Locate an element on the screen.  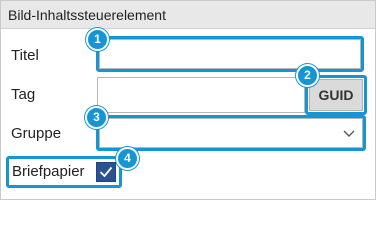
callout-badge-3: 3 is located at coordinates (96, 117).